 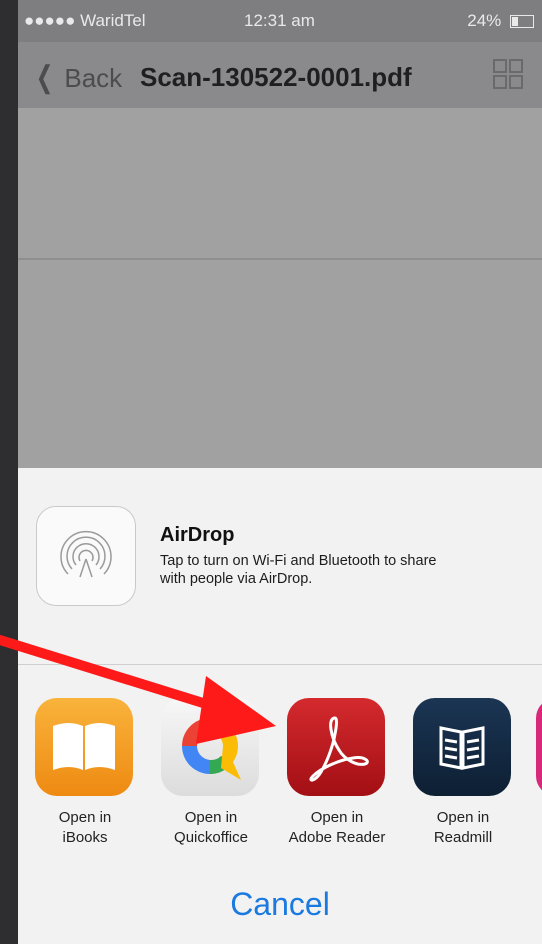 What do you see at coordinates (211, 828) in the screenshot?
I see `app-label: Open in Quickoffice` at bounding box center [211, 828].